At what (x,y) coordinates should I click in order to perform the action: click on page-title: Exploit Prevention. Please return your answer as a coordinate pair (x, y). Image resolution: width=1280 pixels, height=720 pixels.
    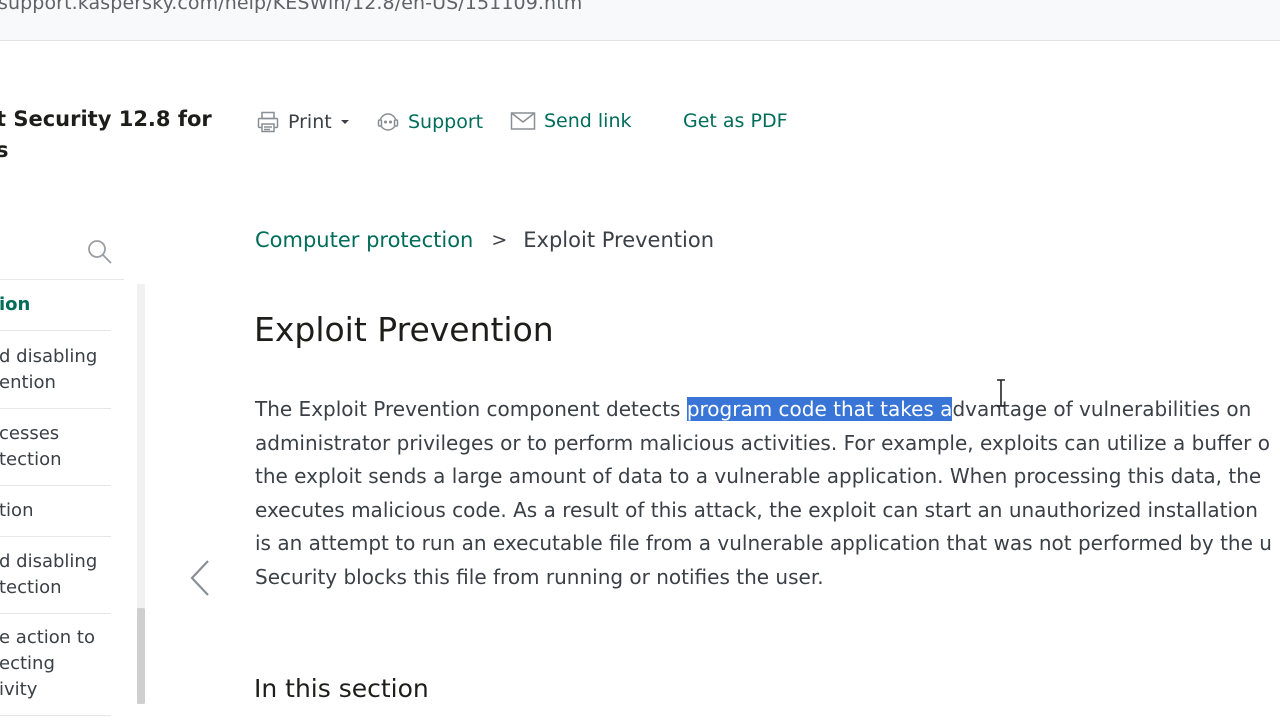
    Looking at the image, I should click on (404, 329).